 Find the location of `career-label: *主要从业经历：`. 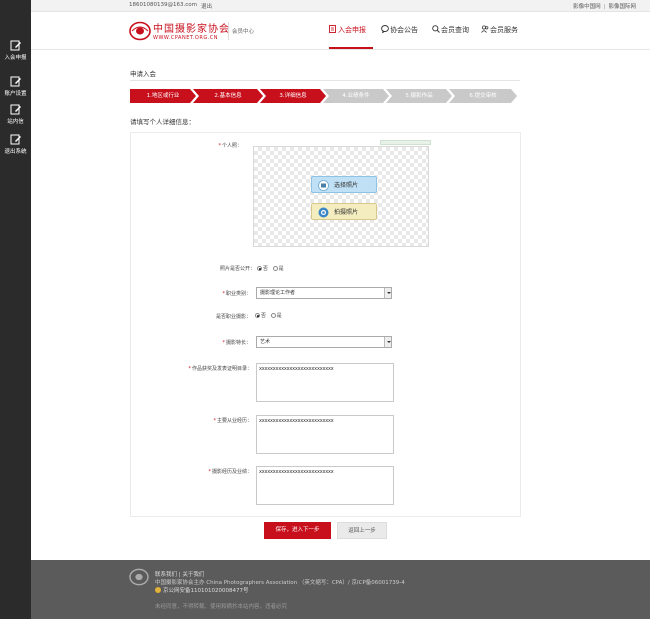

career-label: *主要从业经历： is located at coordinates (221, 420).